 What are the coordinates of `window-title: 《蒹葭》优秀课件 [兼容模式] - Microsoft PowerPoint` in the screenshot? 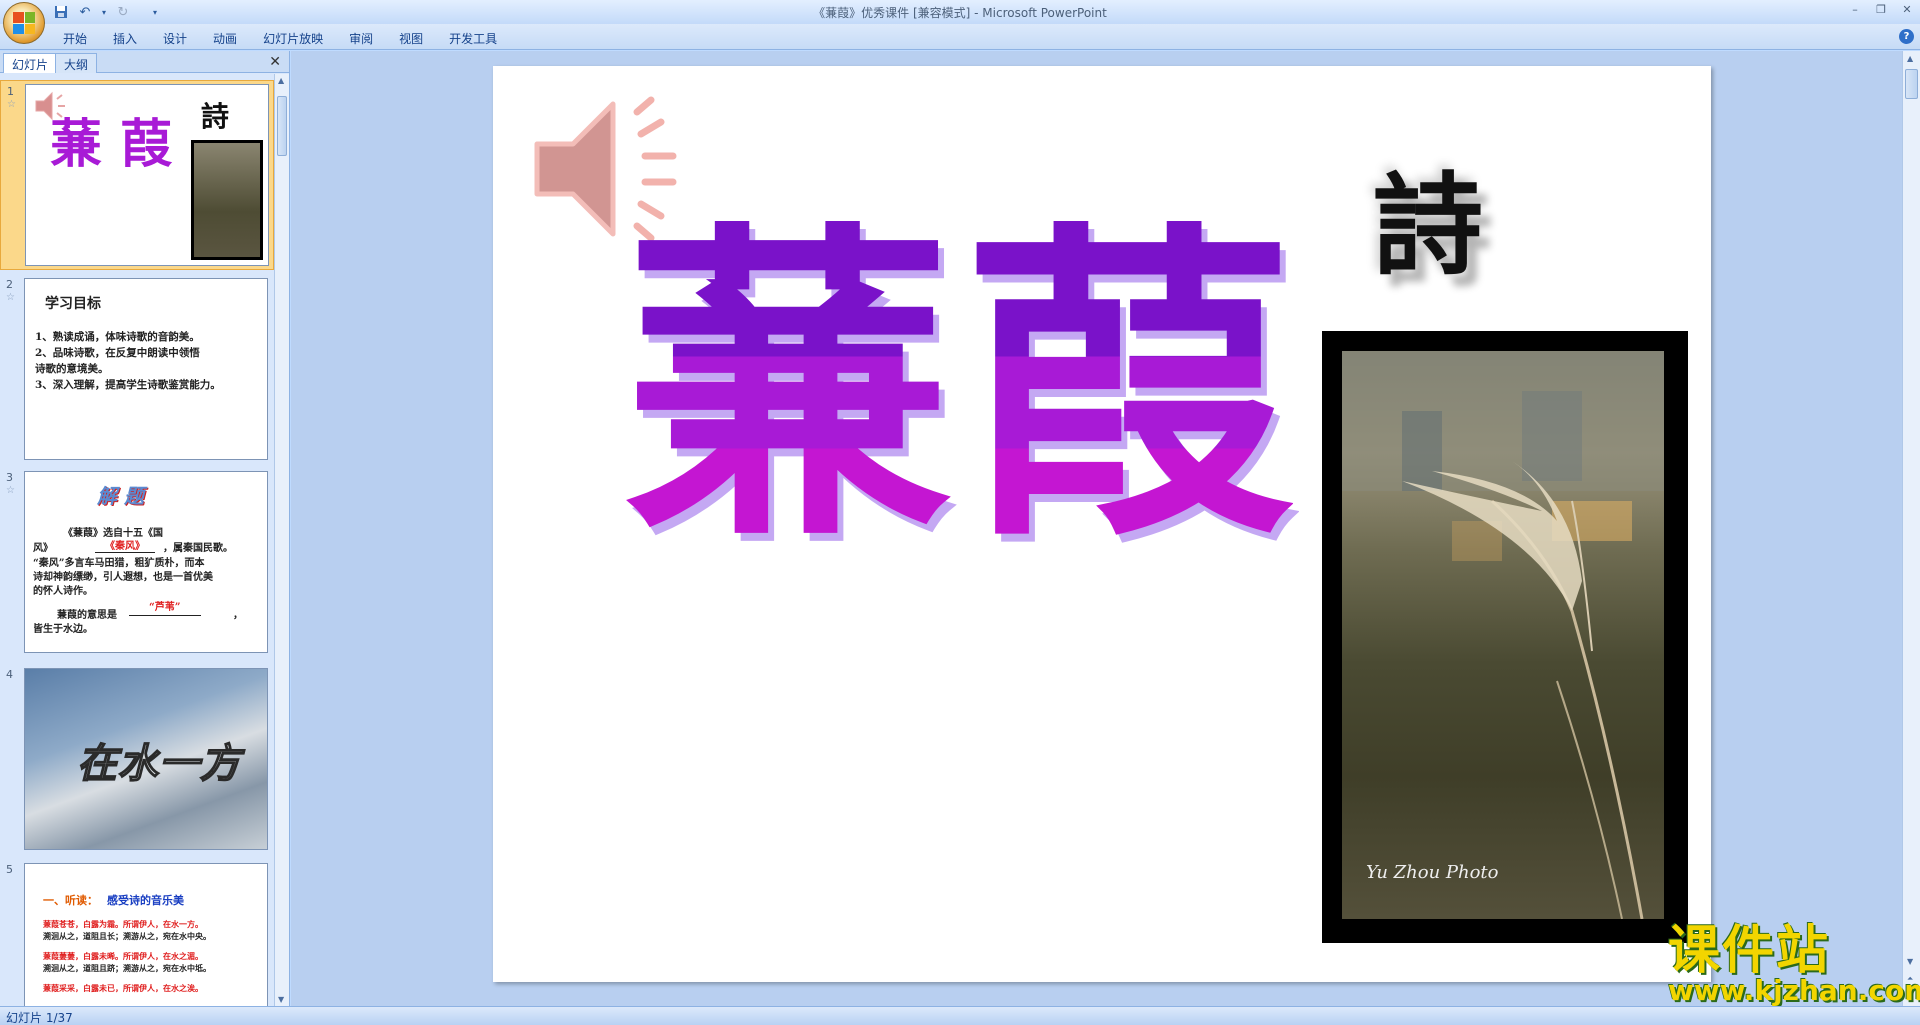 It's located at (960, 13).